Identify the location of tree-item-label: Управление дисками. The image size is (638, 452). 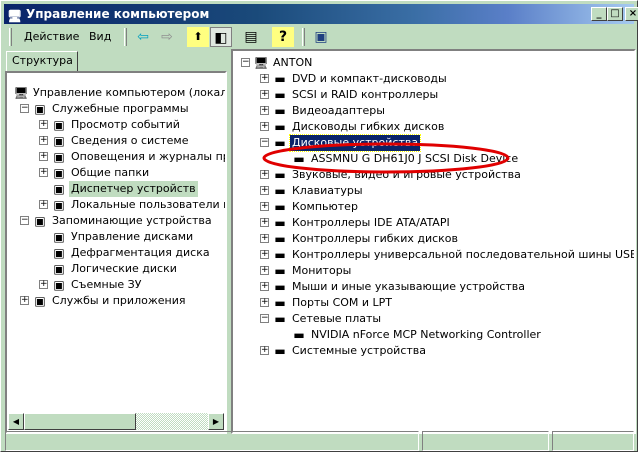
(132, 236).